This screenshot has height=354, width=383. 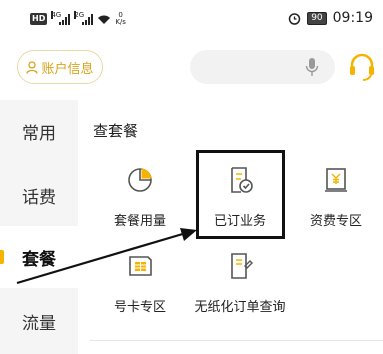 I want to click on signal-2g-icon: 2G, so click(x=84, y=18).